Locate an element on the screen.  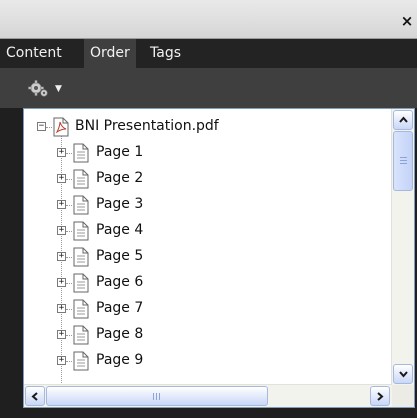
tree-item-page-2: + Page 2 is located at coordinates (208, 179).